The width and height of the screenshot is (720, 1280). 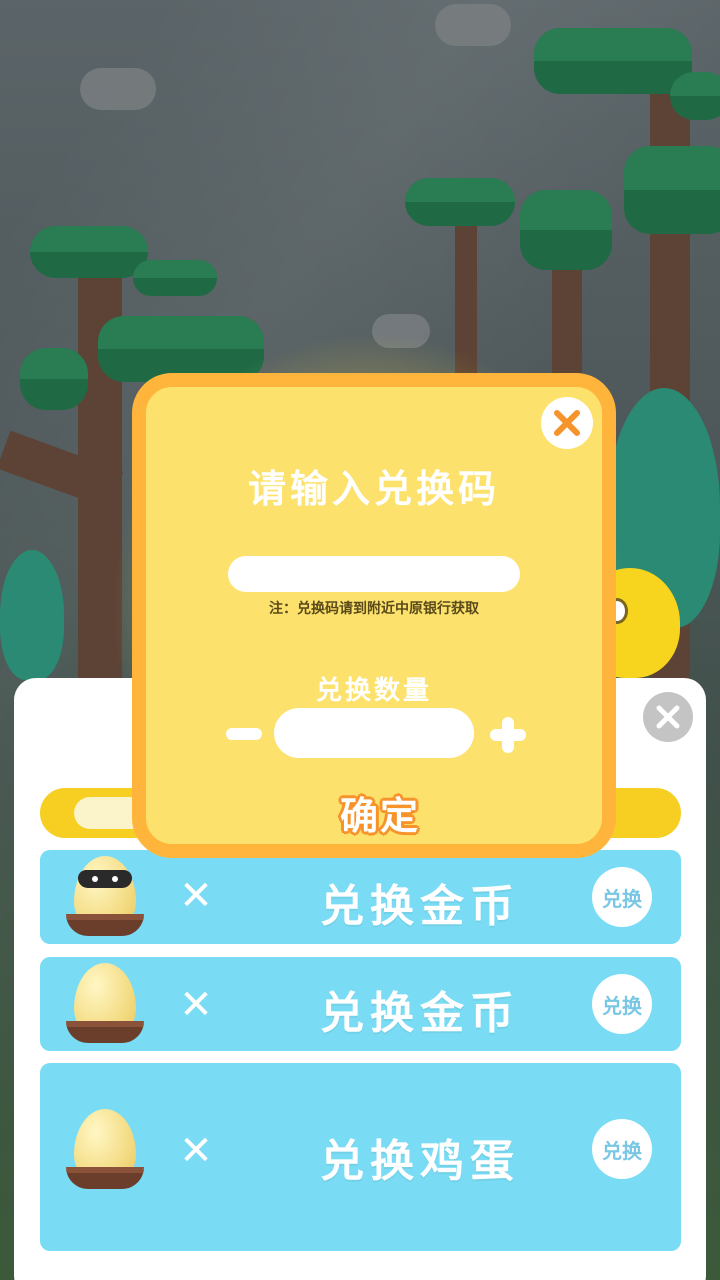 What do you see at coordinates (373, 489) in the screenshot?
I see `modal-title: 请输入兑换码` at bounding box center [373, 489].